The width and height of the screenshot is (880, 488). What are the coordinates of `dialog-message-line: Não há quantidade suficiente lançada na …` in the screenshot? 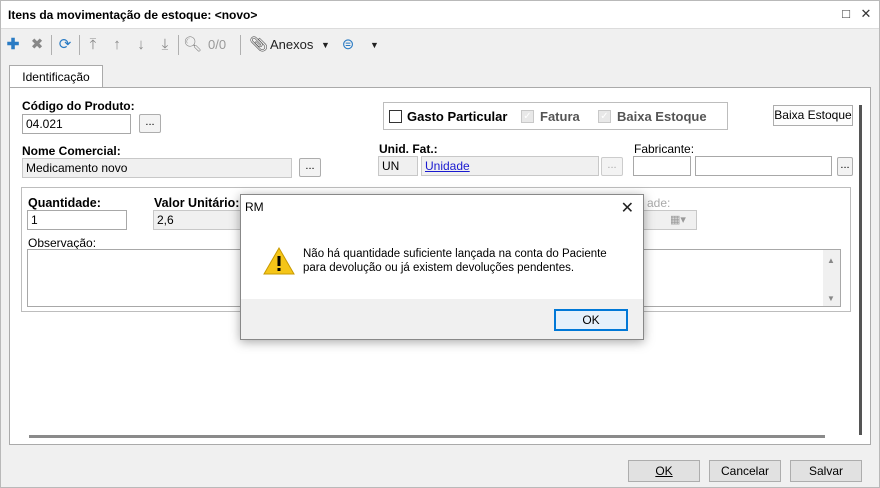 It's located at (455, 254).